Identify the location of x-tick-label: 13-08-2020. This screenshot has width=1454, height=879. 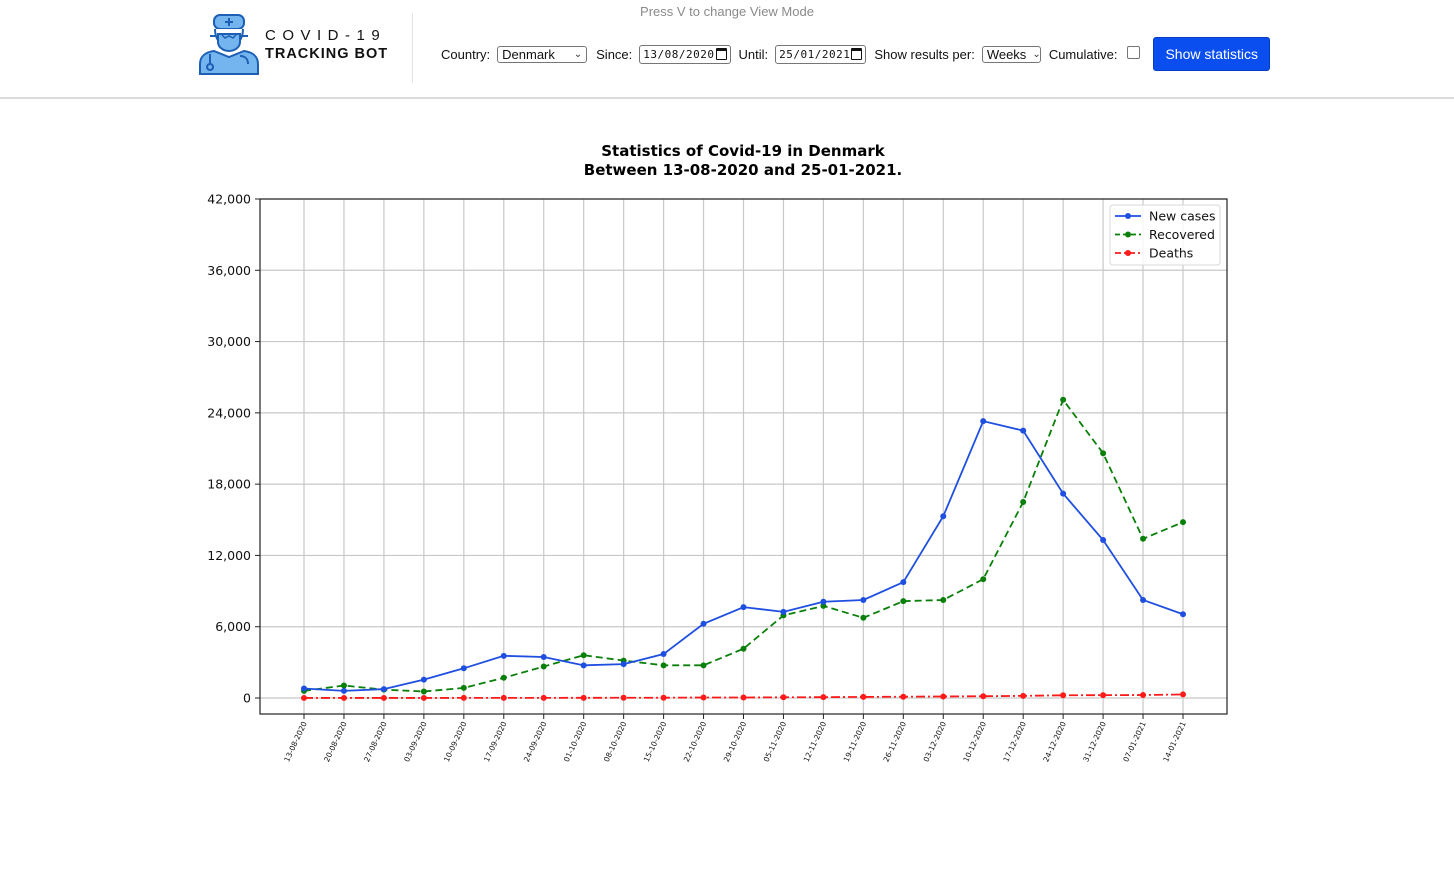
(295, 742).